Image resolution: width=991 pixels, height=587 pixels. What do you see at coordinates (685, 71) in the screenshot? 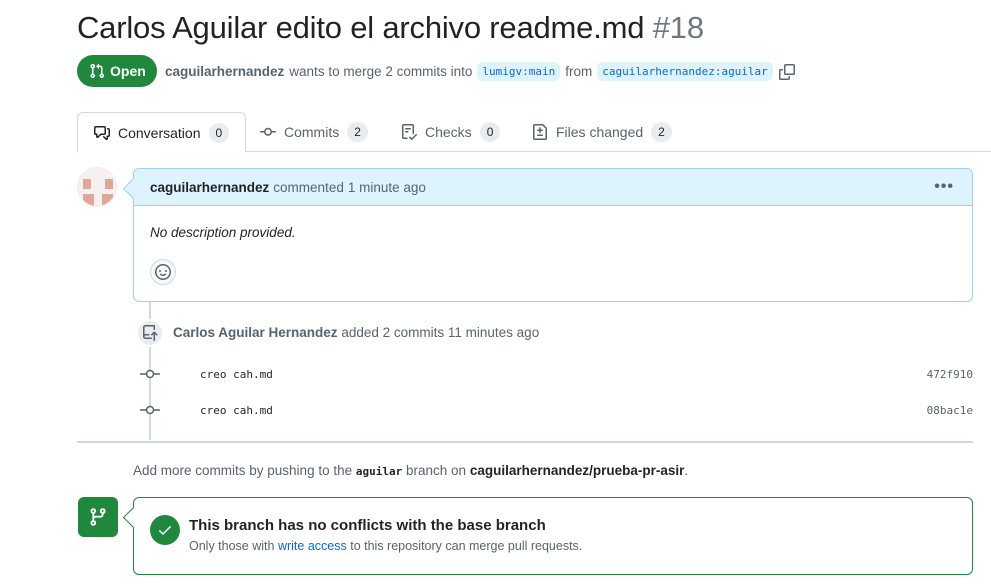
I see `head-branch-label: caguilarhernandez:aguilar` at bounding box center [685, 71].